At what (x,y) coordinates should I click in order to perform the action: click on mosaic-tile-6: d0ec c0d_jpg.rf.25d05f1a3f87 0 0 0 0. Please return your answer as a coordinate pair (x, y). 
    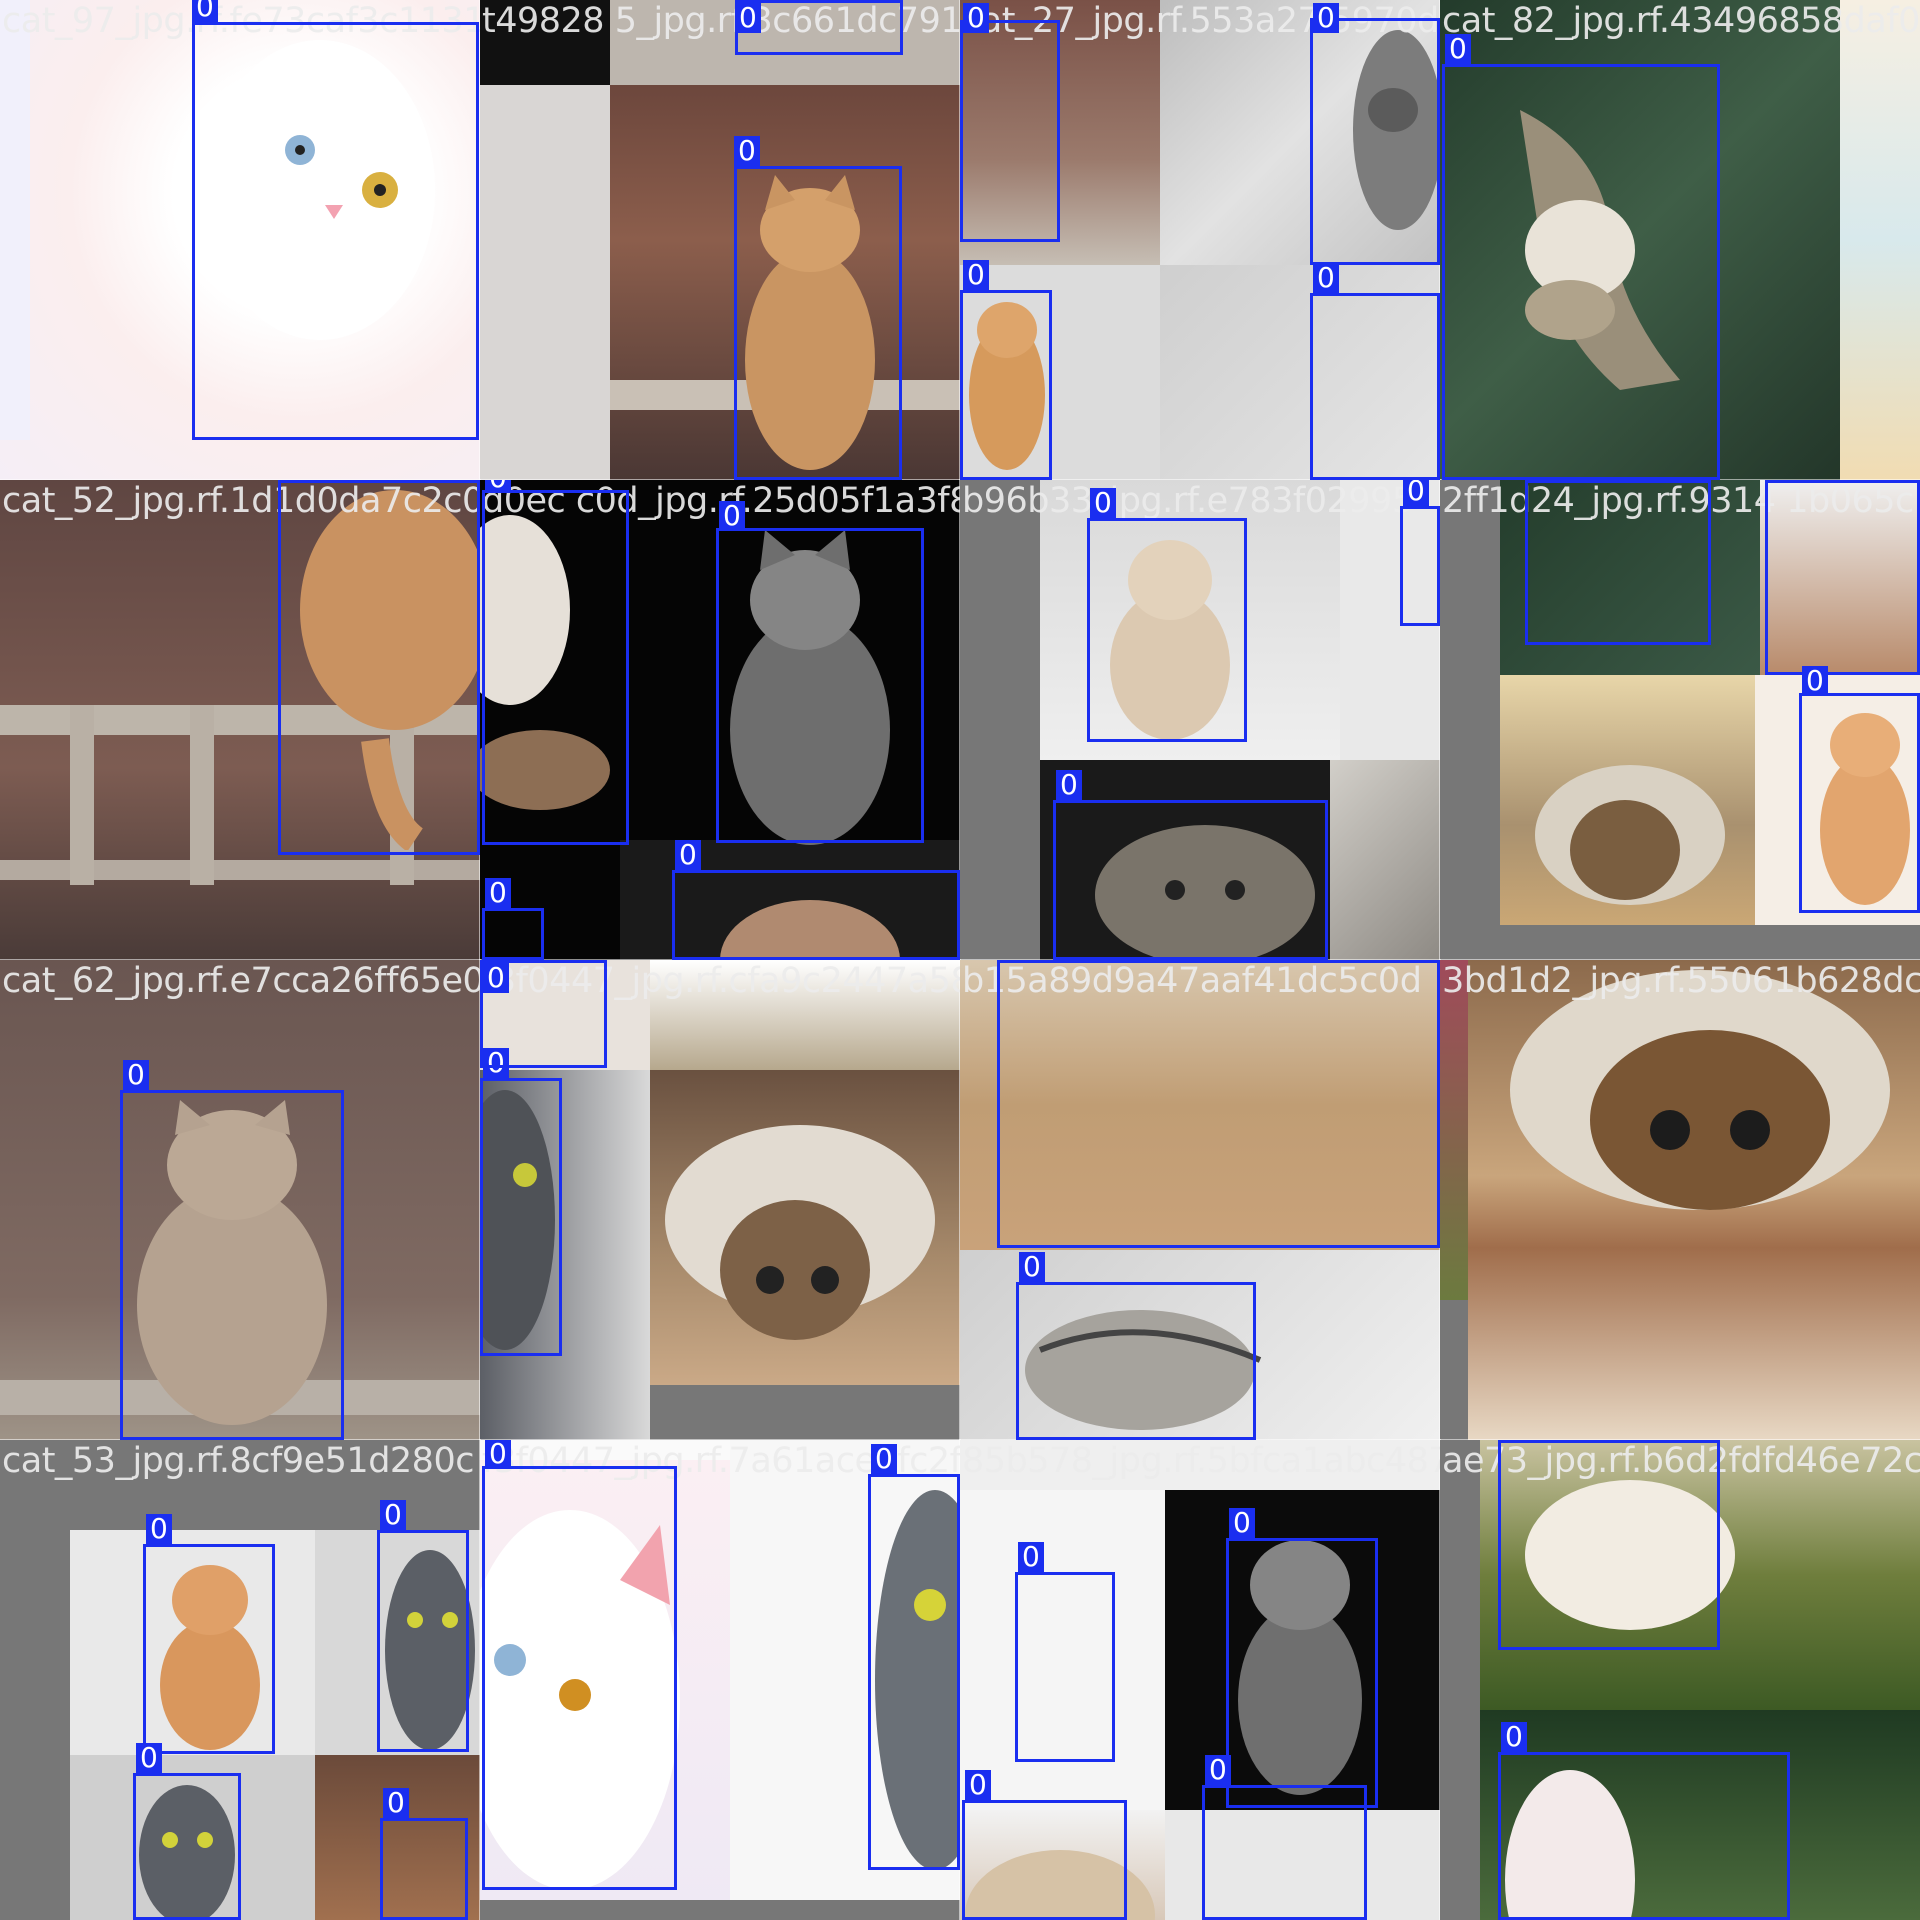
    Looking at the image, I should click on (720, 720).